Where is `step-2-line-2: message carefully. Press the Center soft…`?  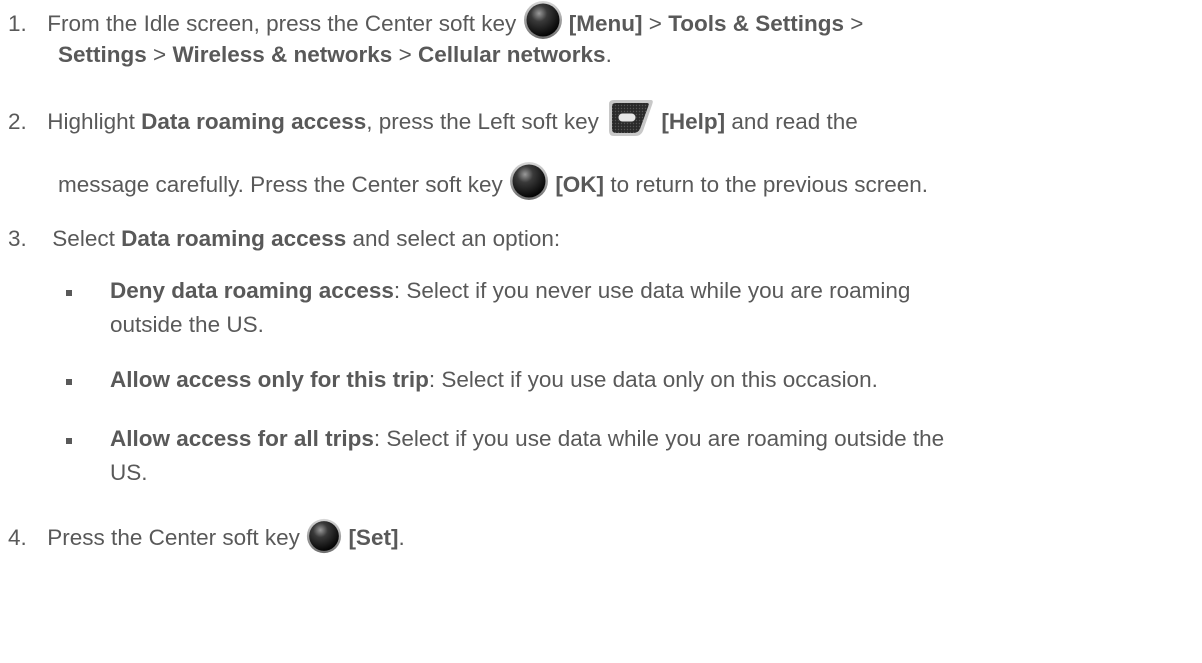 step-2-line-2: message carefully. Press the Center soft… is located at coordinates (493, 181).